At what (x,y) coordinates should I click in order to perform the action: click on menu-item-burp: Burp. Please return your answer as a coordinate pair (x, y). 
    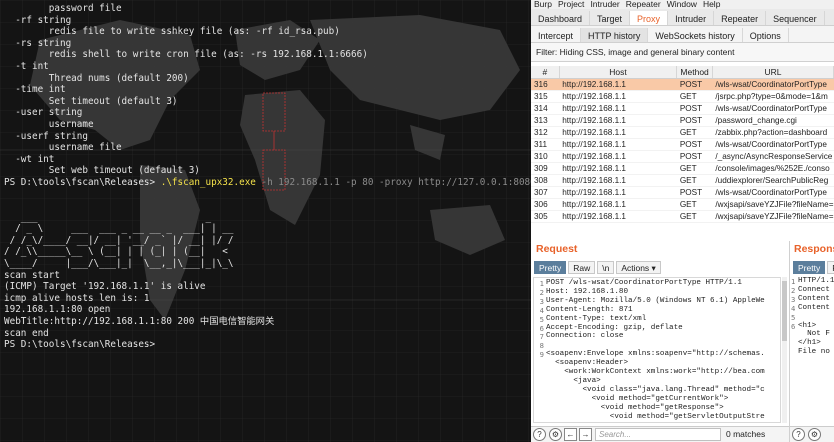
    Looking at the image, I should click on (543, 4).